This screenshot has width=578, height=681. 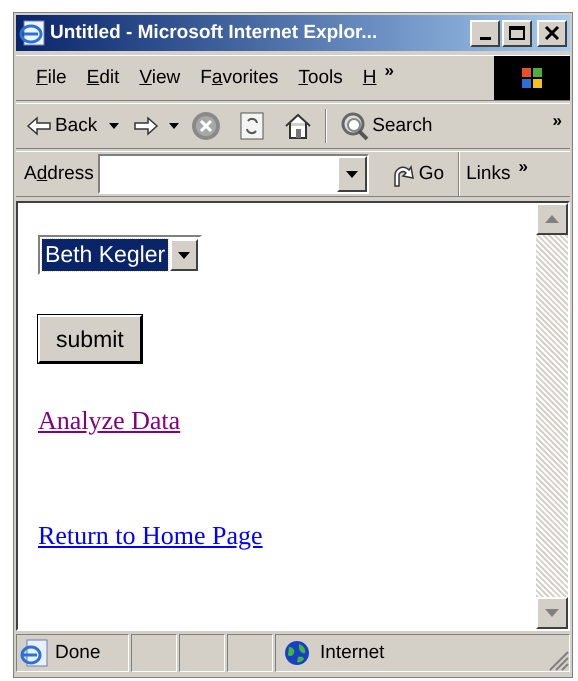 I want to click on menu-item: Tools, so click(x=320, y=78).